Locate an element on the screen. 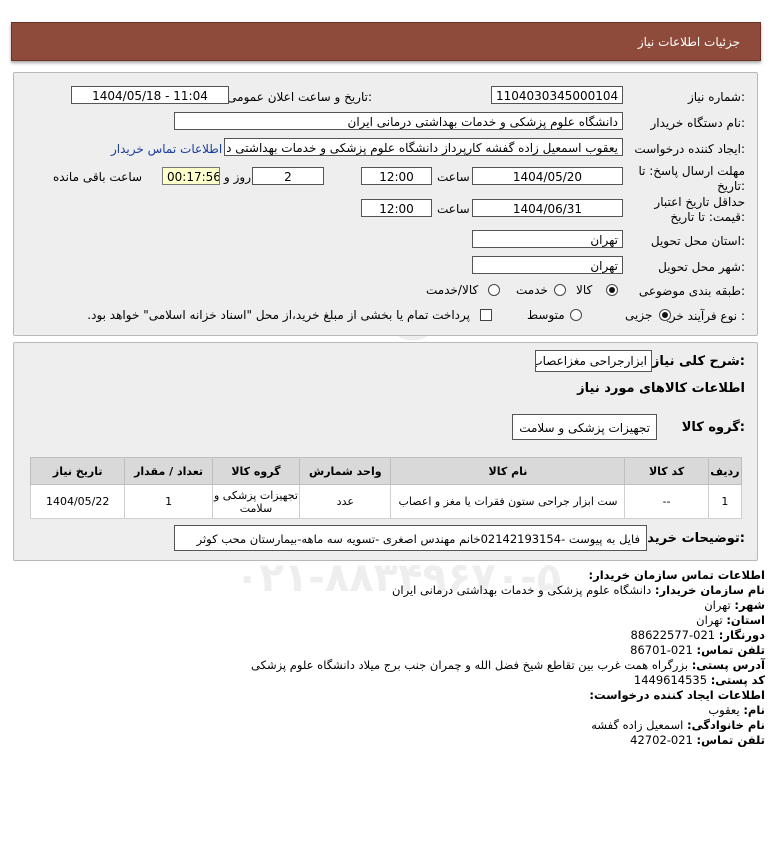  validity-date-field: 1404/06/31 is located at coordinates (547, 208).